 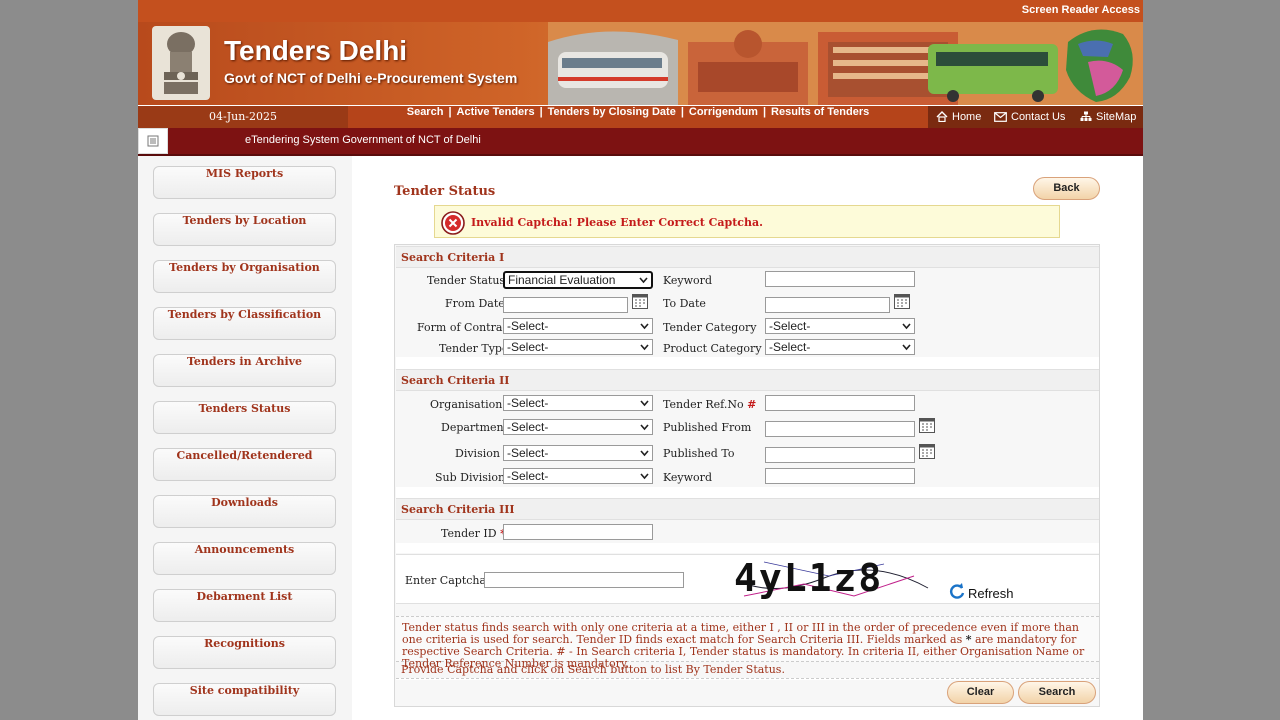 I want to click on keyword-input, so click(x=840, y=279).